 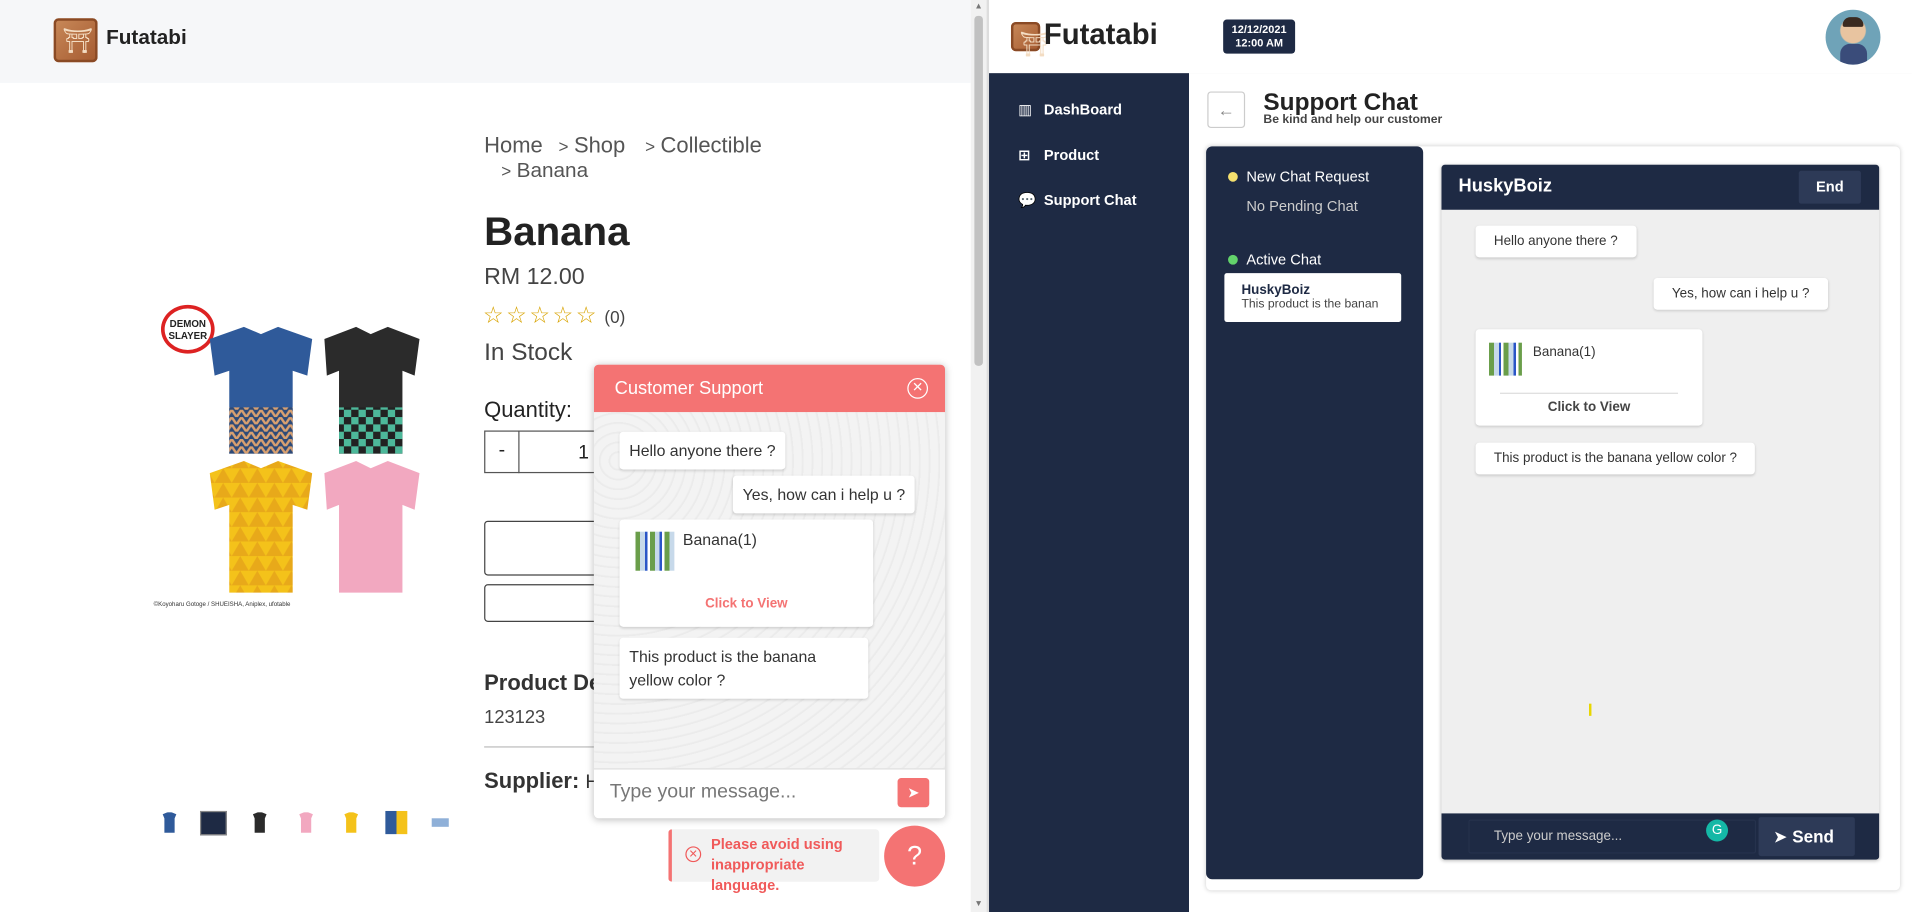 I want to click on thumbnail-strip, so click(x=305, y=823).